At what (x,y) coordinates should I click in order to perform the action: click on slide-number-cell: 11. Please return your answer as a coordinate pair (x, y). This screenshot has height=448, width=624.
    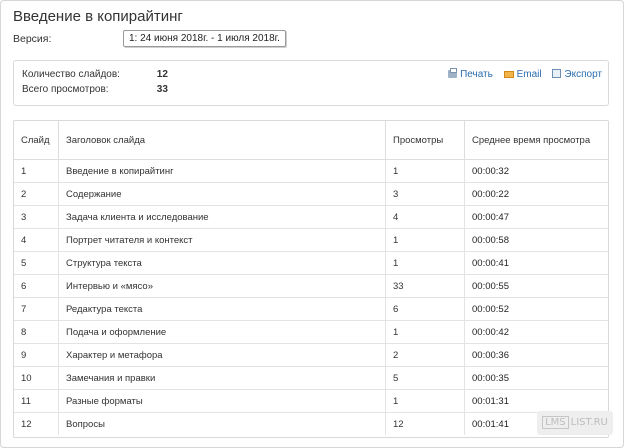
    Looking at the image, I should click on (36, 401).